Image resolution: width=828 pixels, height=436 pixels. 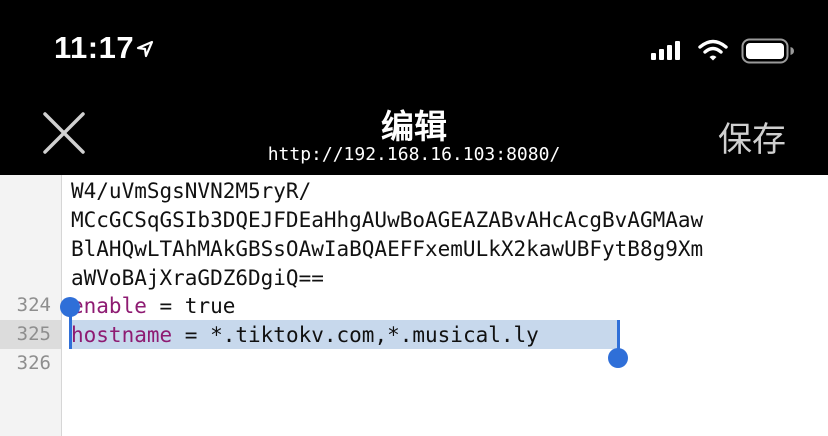 What do you see at coordinates (767, 51) in the screenshot?
I see `battery-icon` at bounding box center [767, 51].